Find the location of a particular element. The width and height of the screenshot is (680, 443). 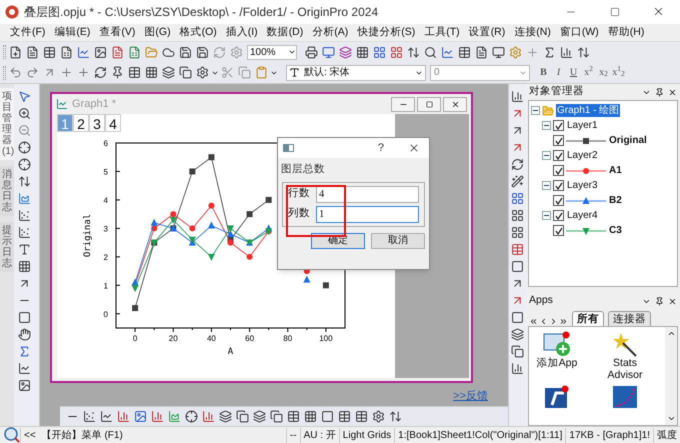

box-icon is located at coordinates (517, 317).